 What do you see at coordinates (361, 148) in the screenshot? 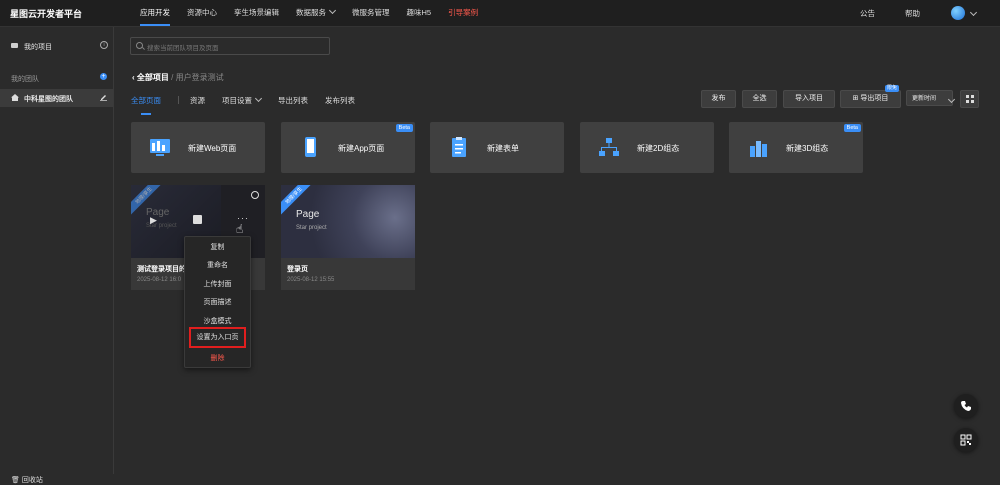
I see `new-card-label: 新建App页面` at bounding box center [361, 148].